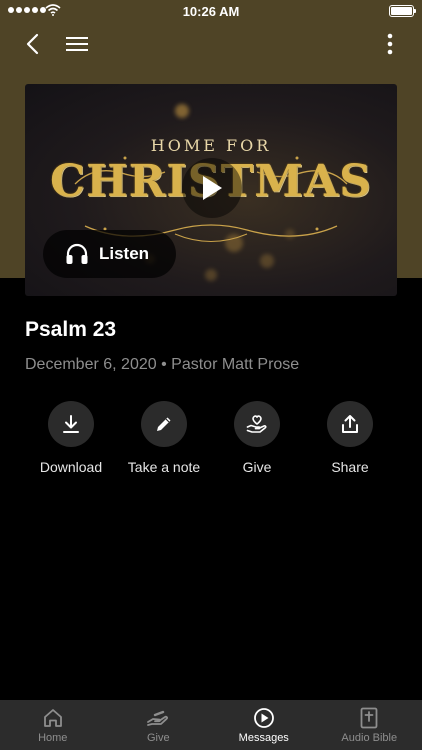  I want to click on chevron-left-icon, so click(32, 44).